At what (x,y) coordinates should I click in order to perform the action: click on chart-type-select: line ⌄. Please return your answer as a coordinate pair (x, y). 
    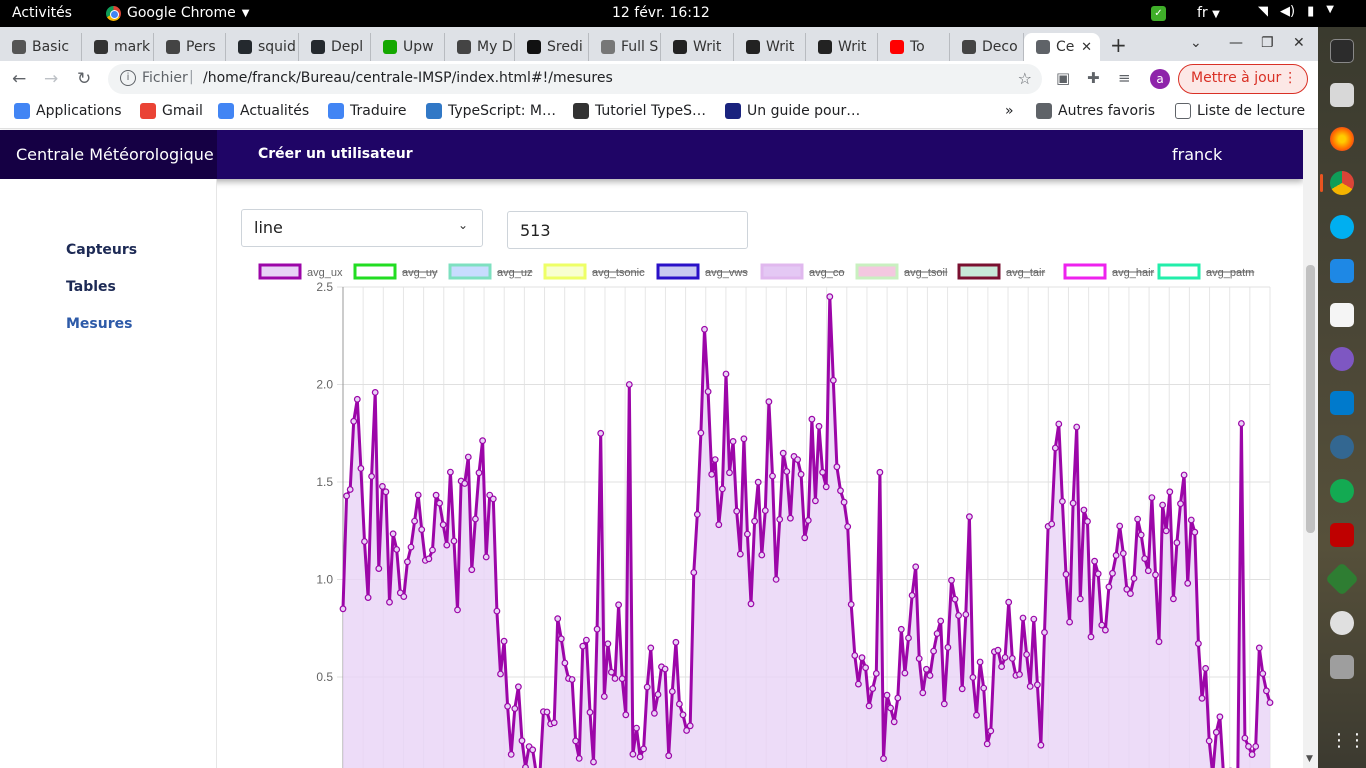
    Looking at the image, I should click on (362, 228).